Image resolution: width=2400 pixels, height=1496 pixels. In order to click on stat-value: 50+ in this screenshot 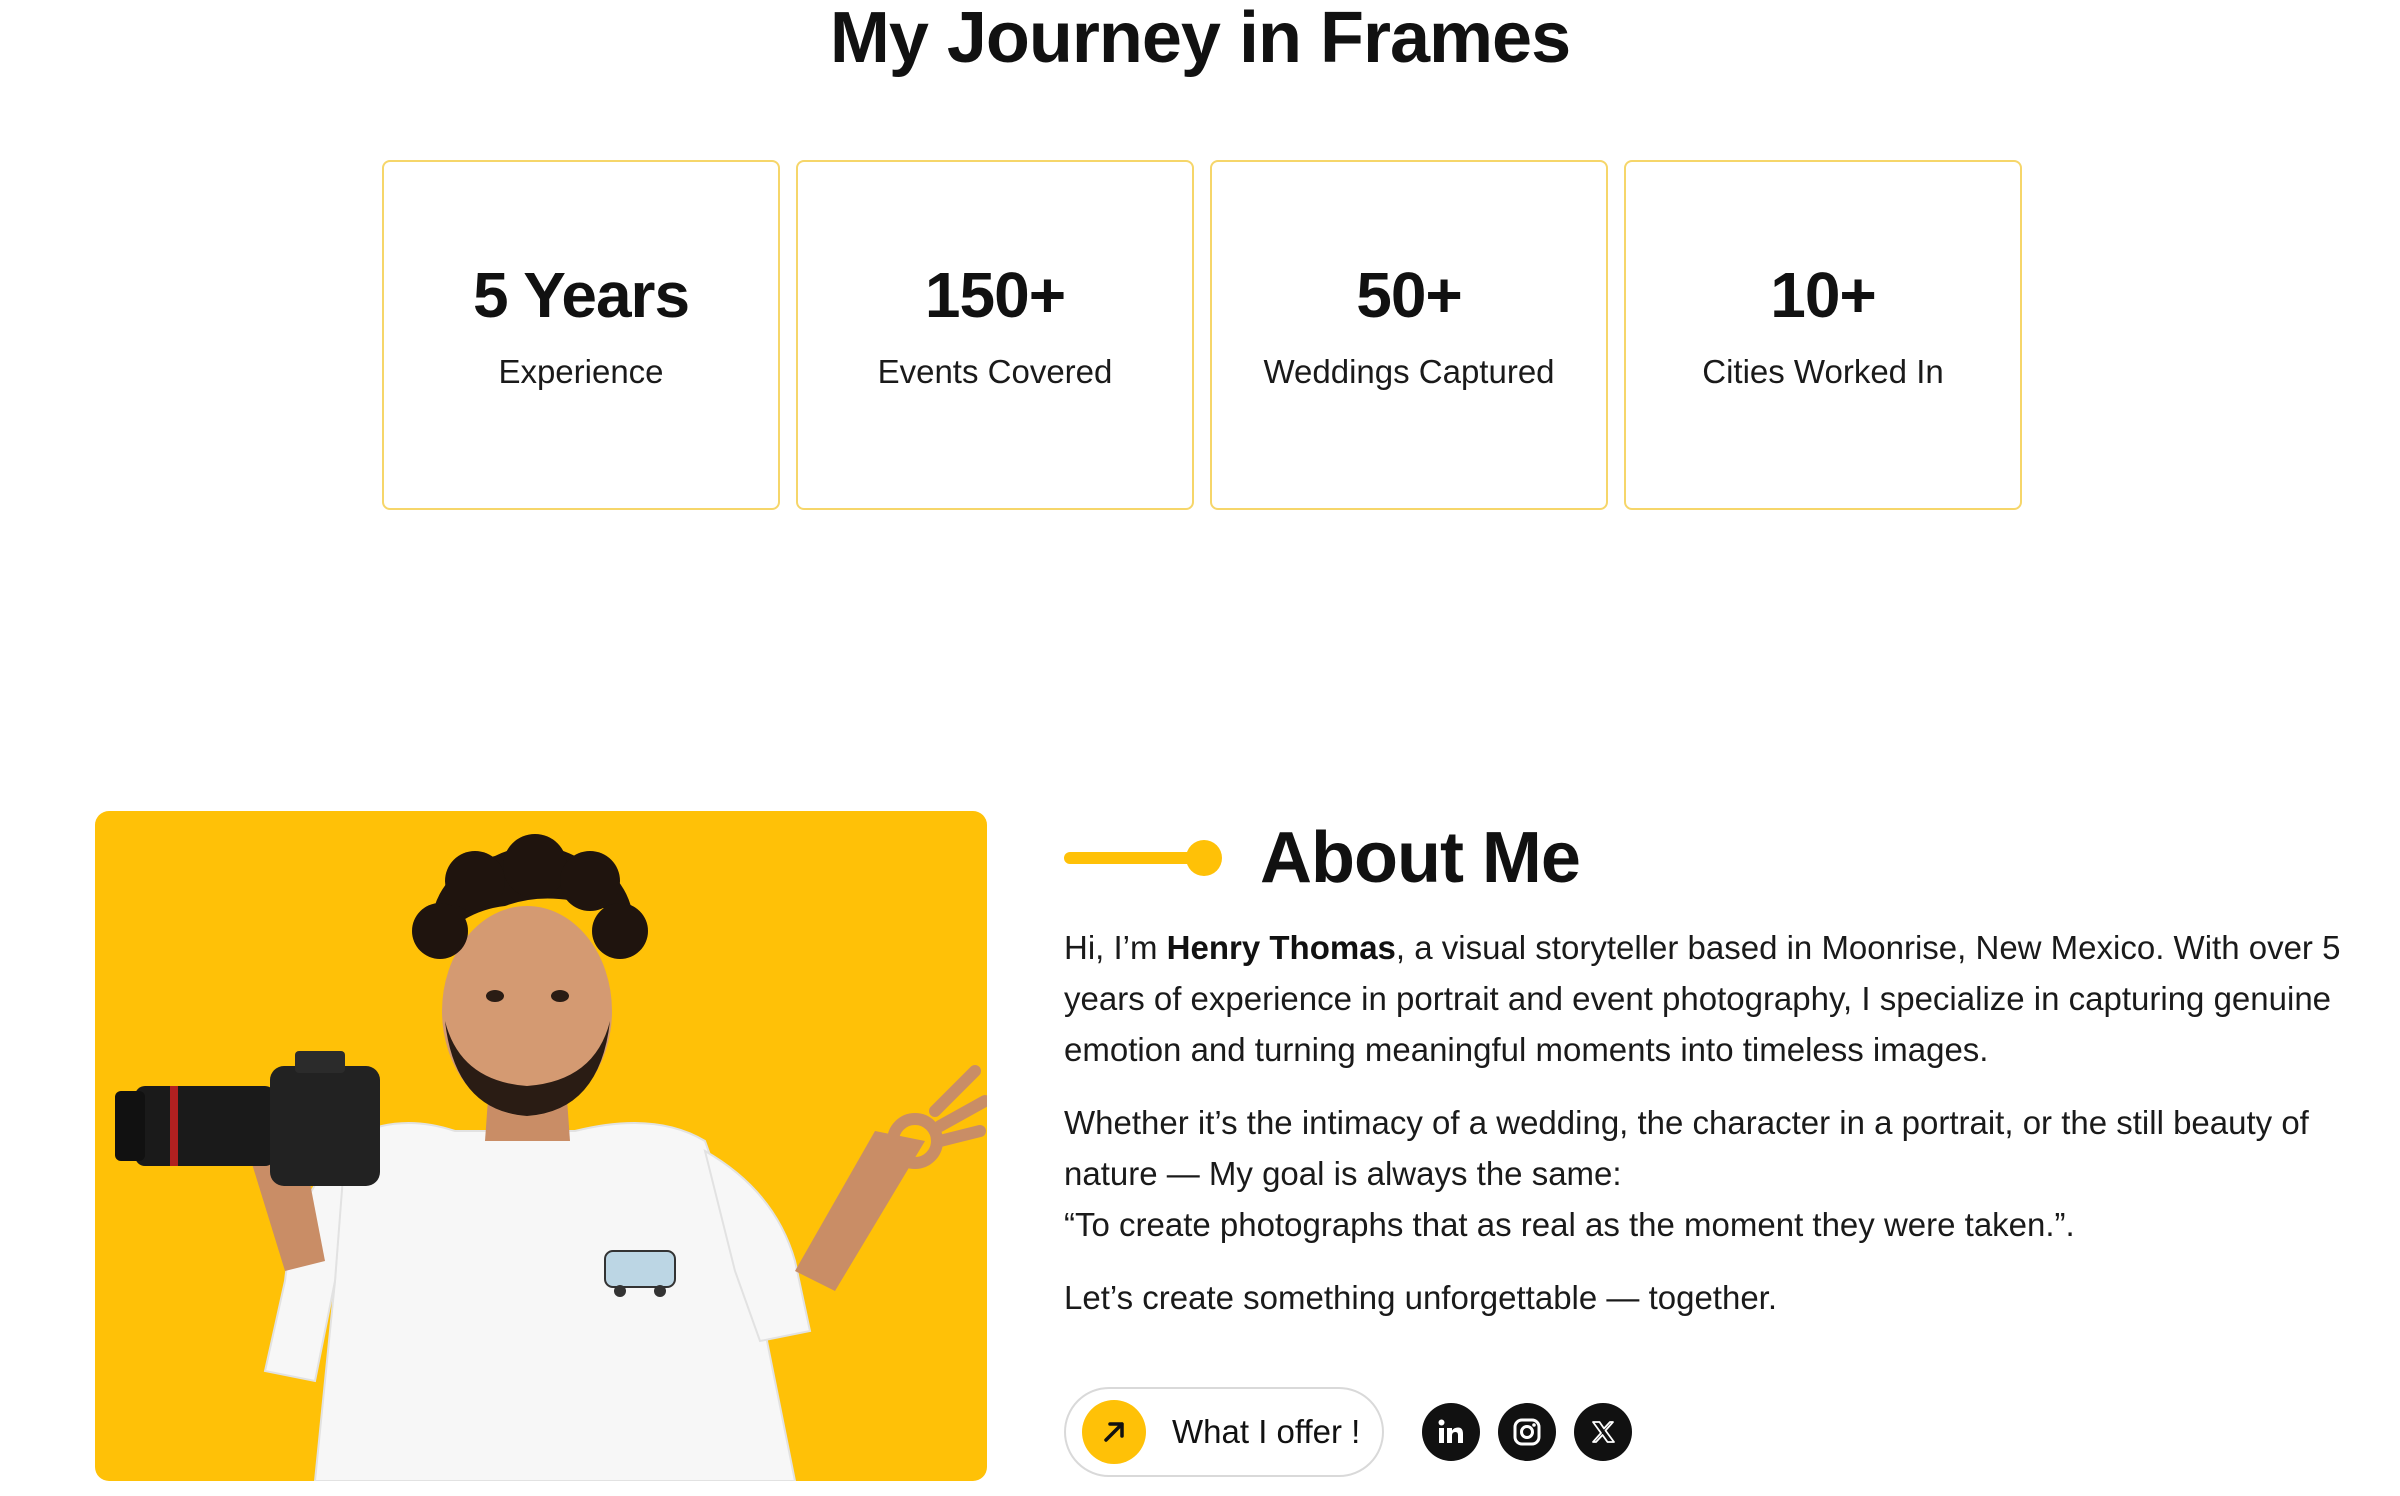, I will do `click(1409, 295)`.